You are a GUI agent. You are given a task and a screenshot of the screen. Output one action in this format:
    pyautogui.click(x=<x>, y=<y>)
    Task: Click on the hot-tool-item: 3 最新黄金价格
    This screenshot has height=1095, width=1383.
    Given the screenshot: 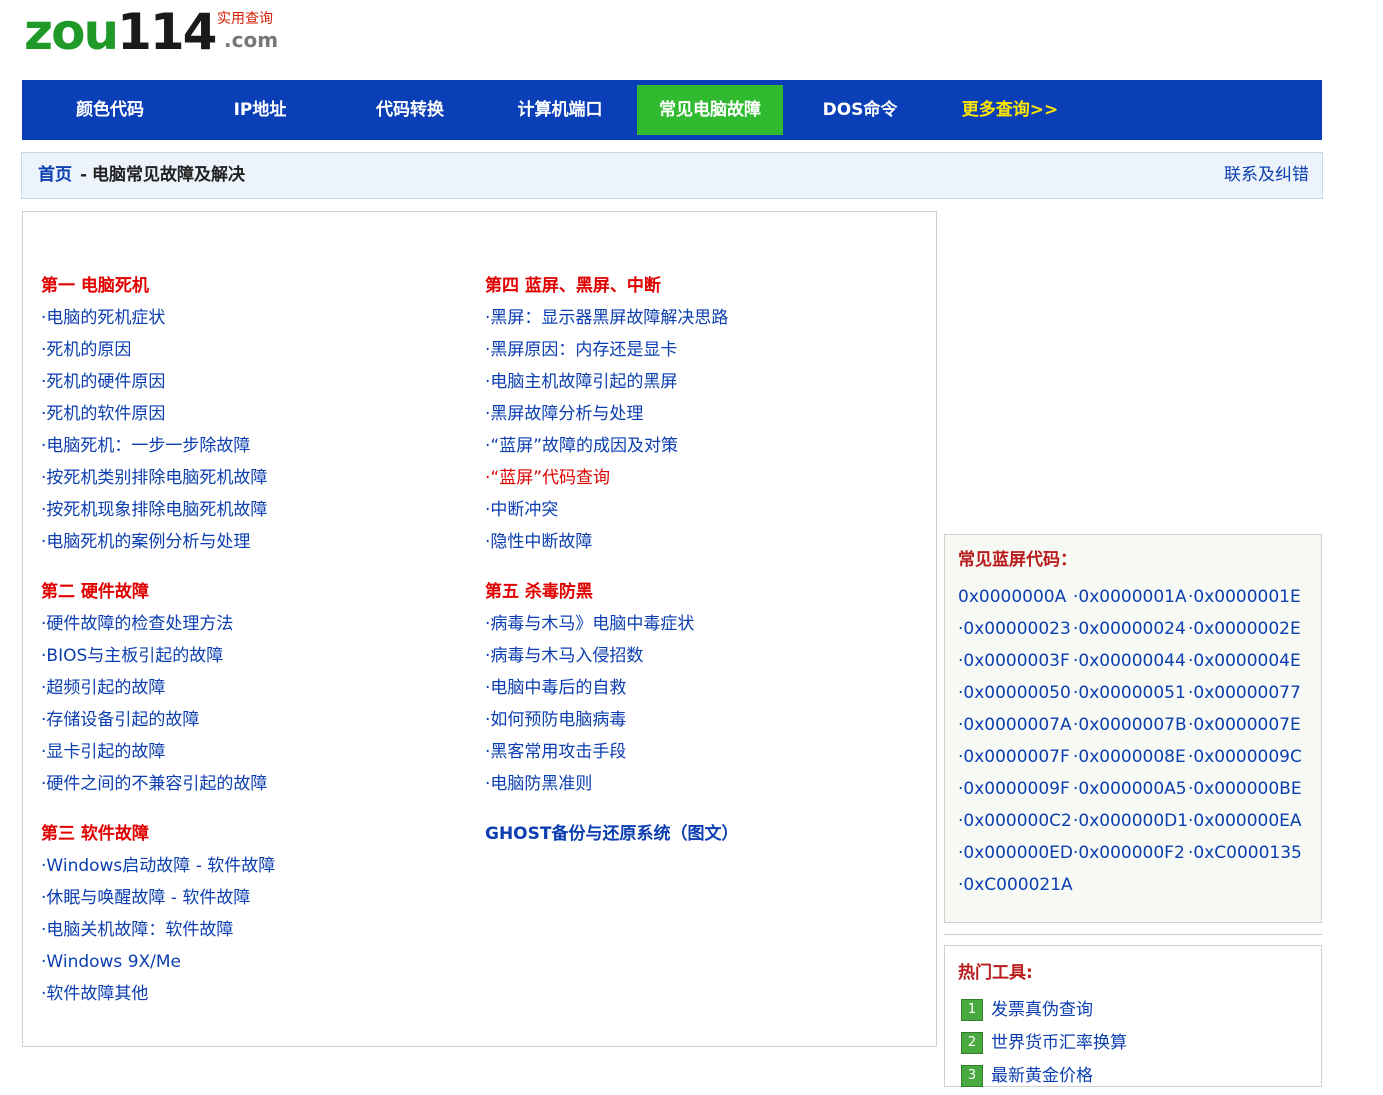 What is the action you would take?
    pyautogui.click(x=1044, y=1078)
    